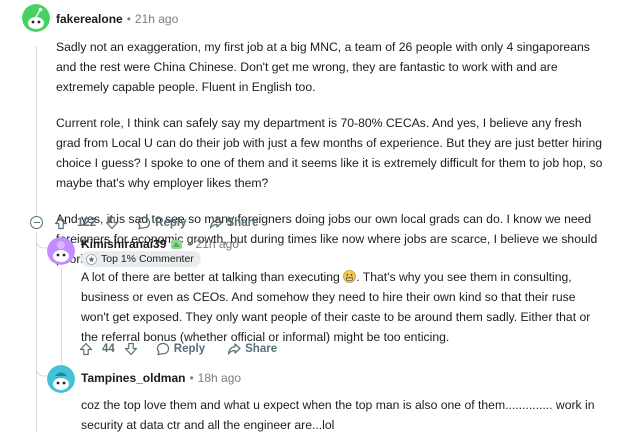  I want to click on comment-meta: Tampines_oldman • 18h ago, so click(161, 378).